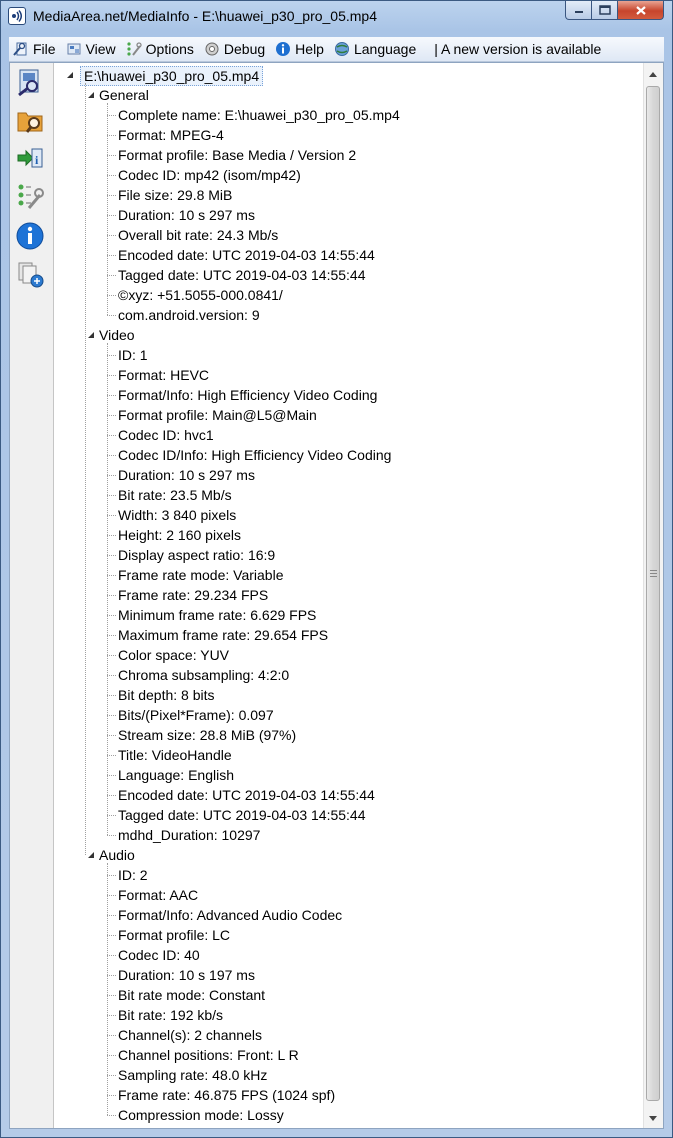 Image resolution: width=673 pixels, height=1138 pixels. Describe the element at coordinates (166, 695) in the screenshot. I see `tree-item: Bit depth: 8 bits` at that location.